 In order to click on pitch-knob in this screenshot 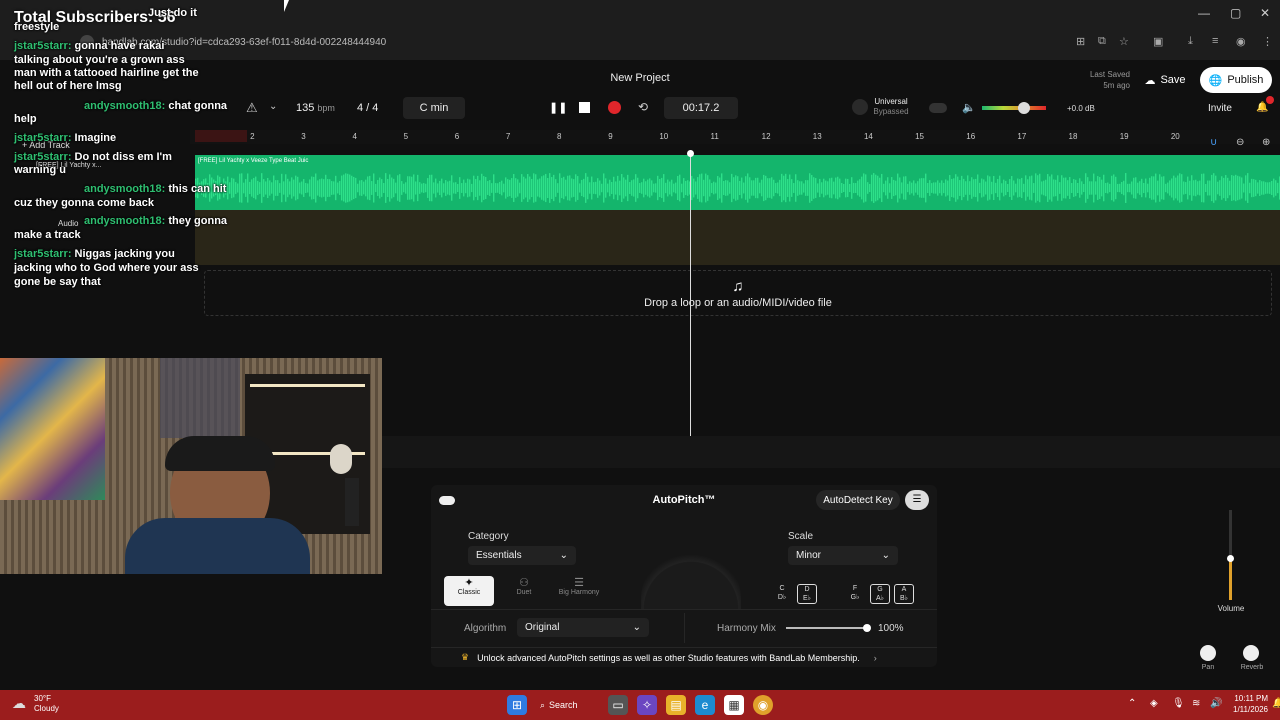, I will do `click(691, 579)`.